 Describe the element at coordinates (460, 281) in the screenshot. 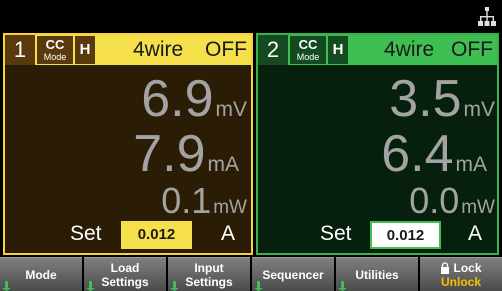

I see `unlock-label: Unlock` at that location.